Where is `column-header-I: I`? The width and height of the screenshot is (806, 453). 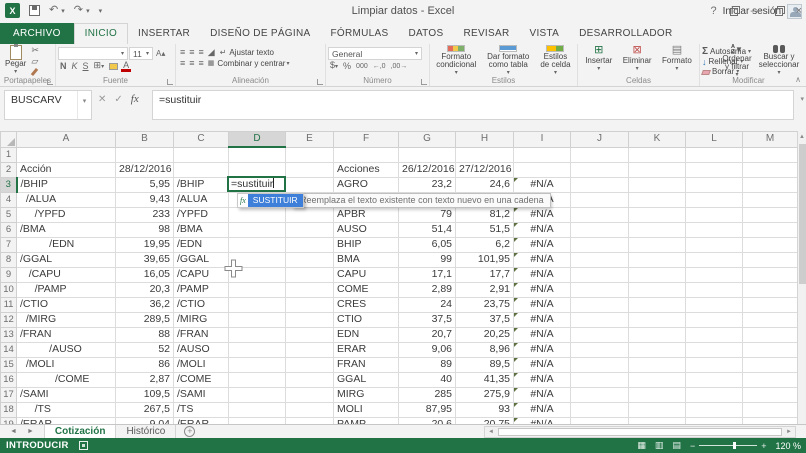
column-header-I: I is located at coordinates (542, 139).